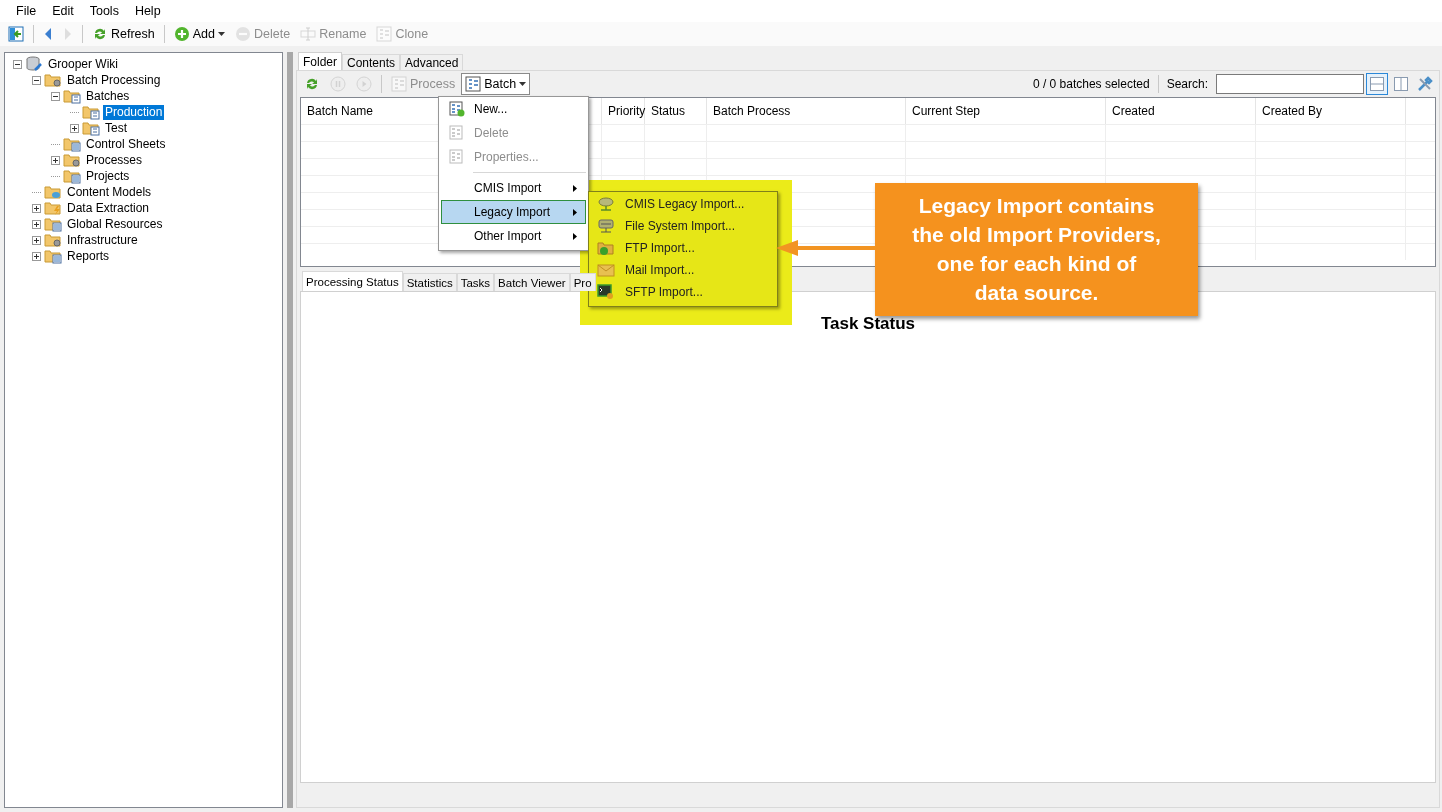  Describe the element at coordinates (83, 64) in the screenshot. I see `tree-item: Grooper Wiki` at that location.